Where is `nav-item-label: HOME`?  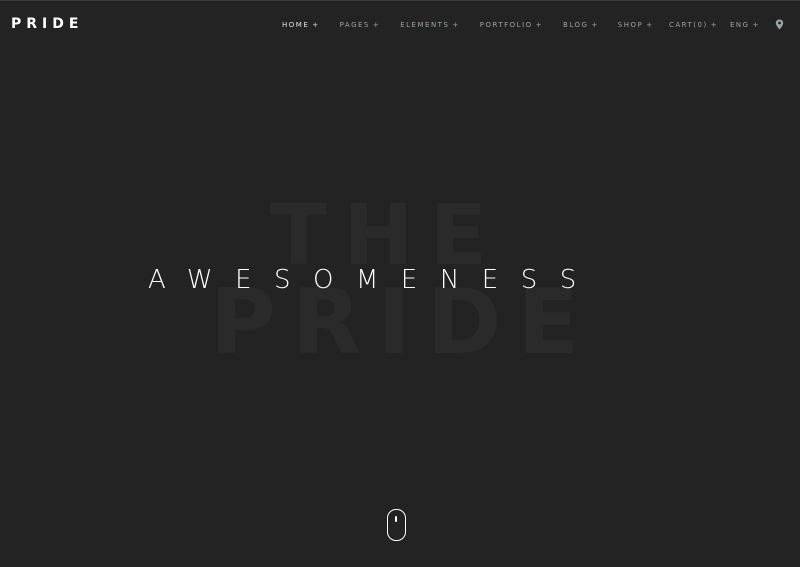 nav-item-label: HOME is located at coordinates (296, 25).